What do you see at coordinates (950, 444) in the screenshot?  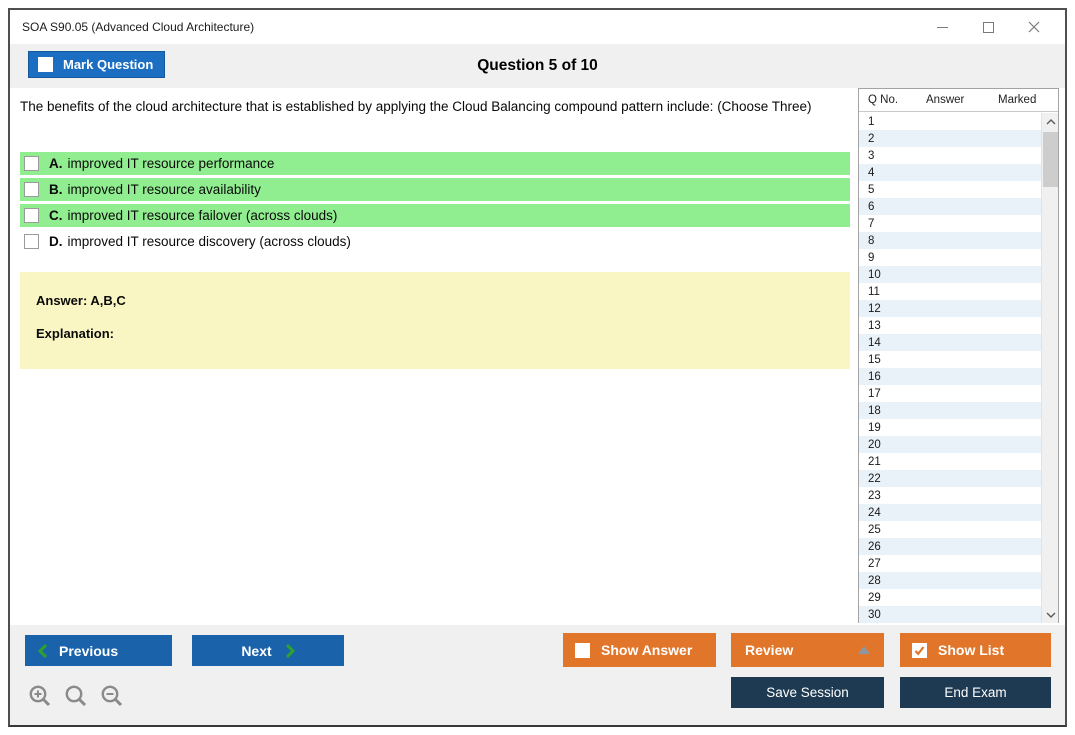 I see `list-item: 20` at bounding box center [950, 444].